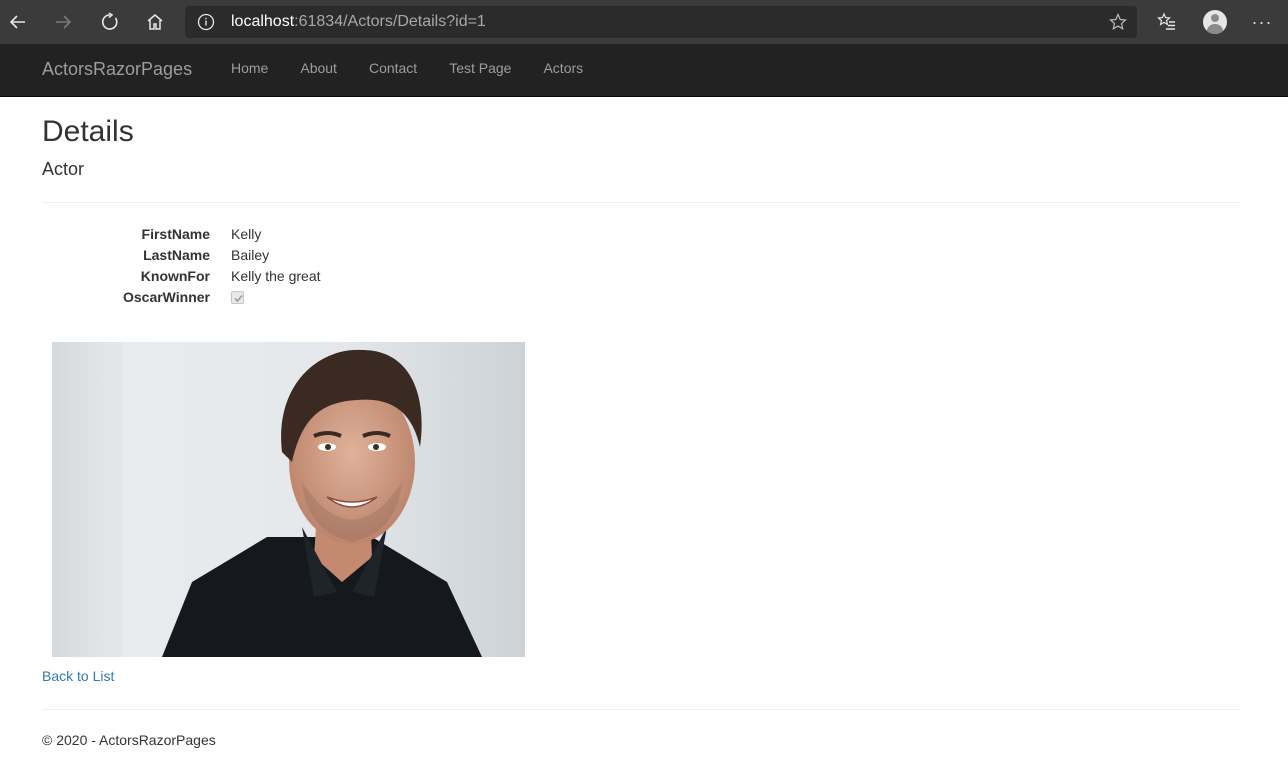  Describe the element at coordinates (393, 68) in the screenshot. I see `nav-link-contact: Contact` at that location.